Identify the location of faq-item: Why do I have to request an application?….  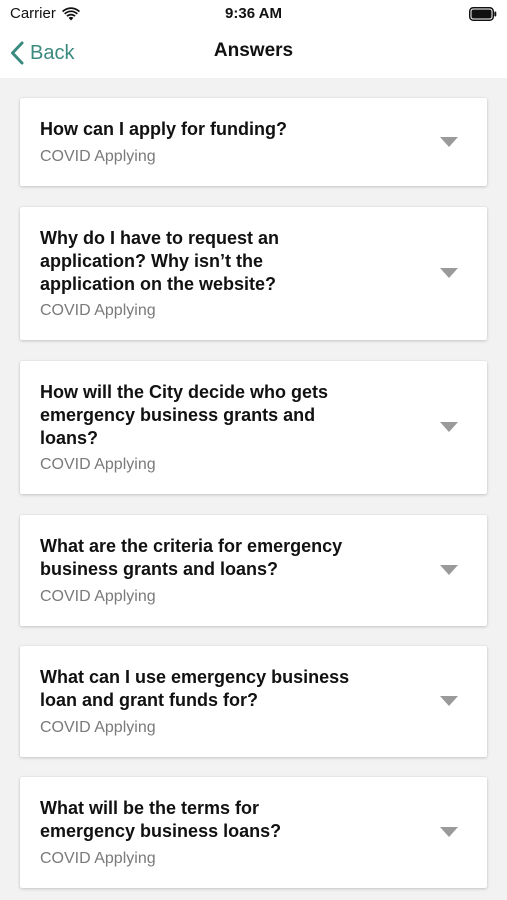
(253, 273).